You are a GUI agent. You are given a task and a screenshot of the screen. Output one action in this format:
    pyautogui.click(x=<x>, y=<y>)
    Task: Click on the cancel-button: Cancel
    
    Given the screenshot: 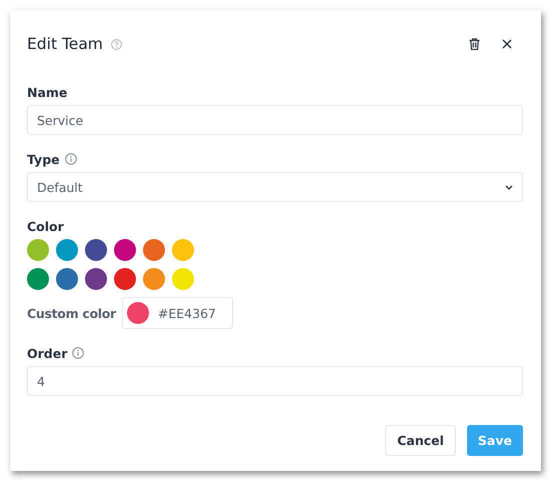 What is the action you would take?
    pyautogui.click(x=420, y=440)
    